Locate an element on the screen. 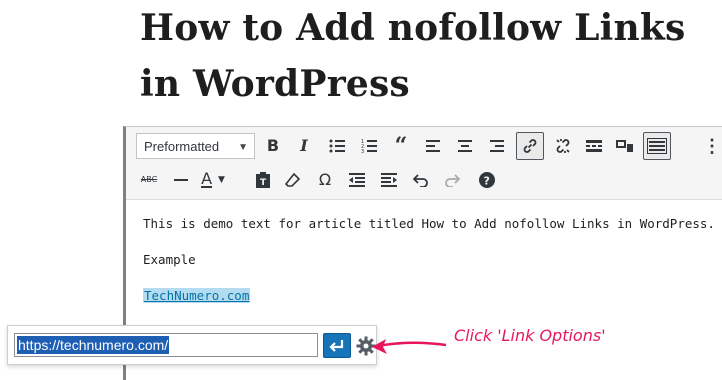 This screenshot has width=722, height=380. post-title-line-1: How to Add nofollow Links is located at coordinates (413, 28).